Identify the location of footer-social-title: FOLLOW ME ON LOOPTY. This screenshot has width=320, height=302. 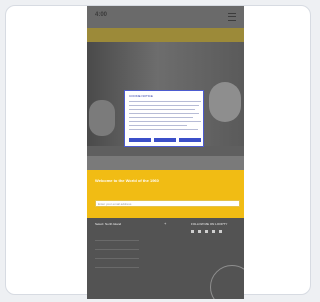
(209, 224).